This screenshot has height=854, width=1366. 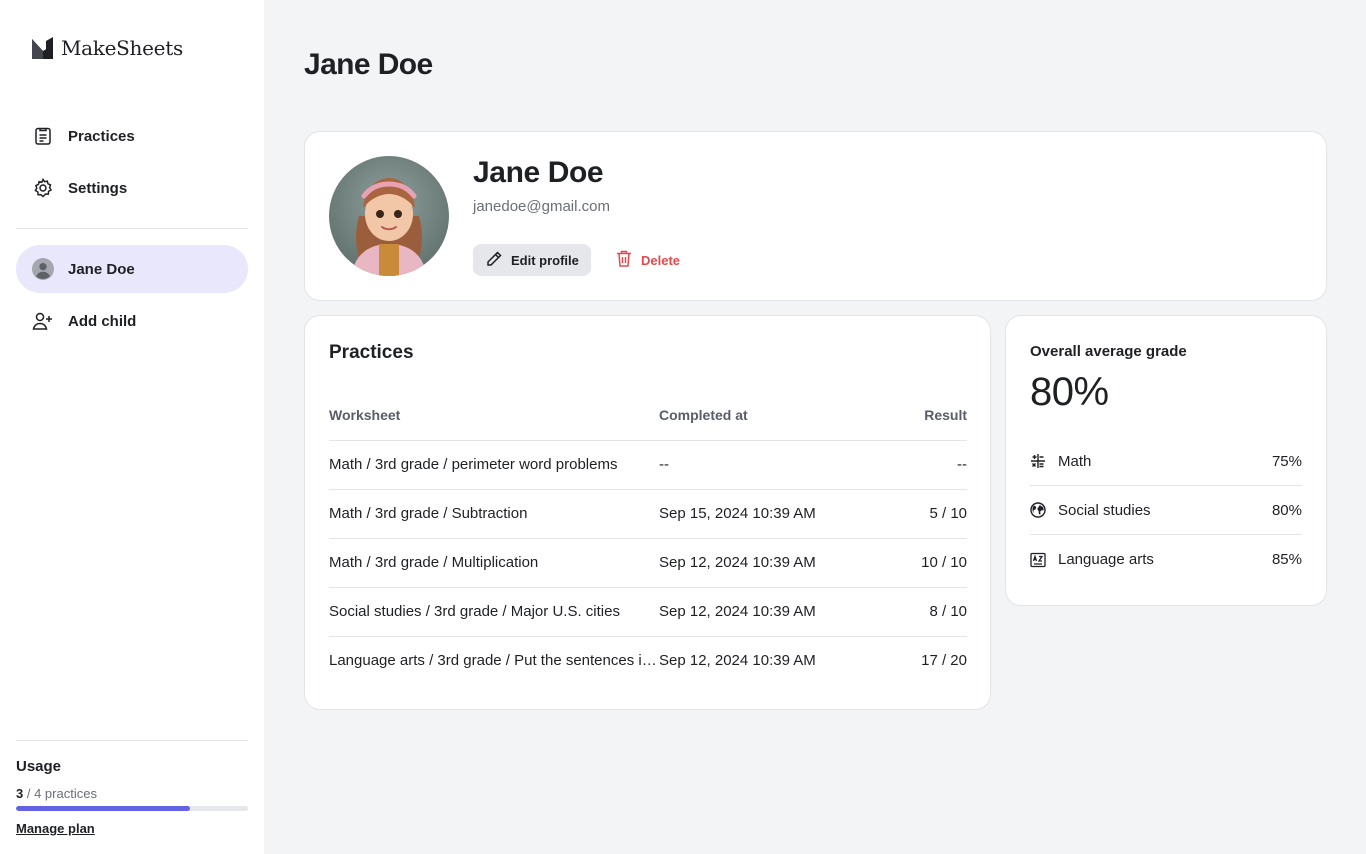 What do you see at coordinates (494, 415) in the screenshot?
I see `column-header-worksheet: Worksheet` at bounding box center [494, 415].